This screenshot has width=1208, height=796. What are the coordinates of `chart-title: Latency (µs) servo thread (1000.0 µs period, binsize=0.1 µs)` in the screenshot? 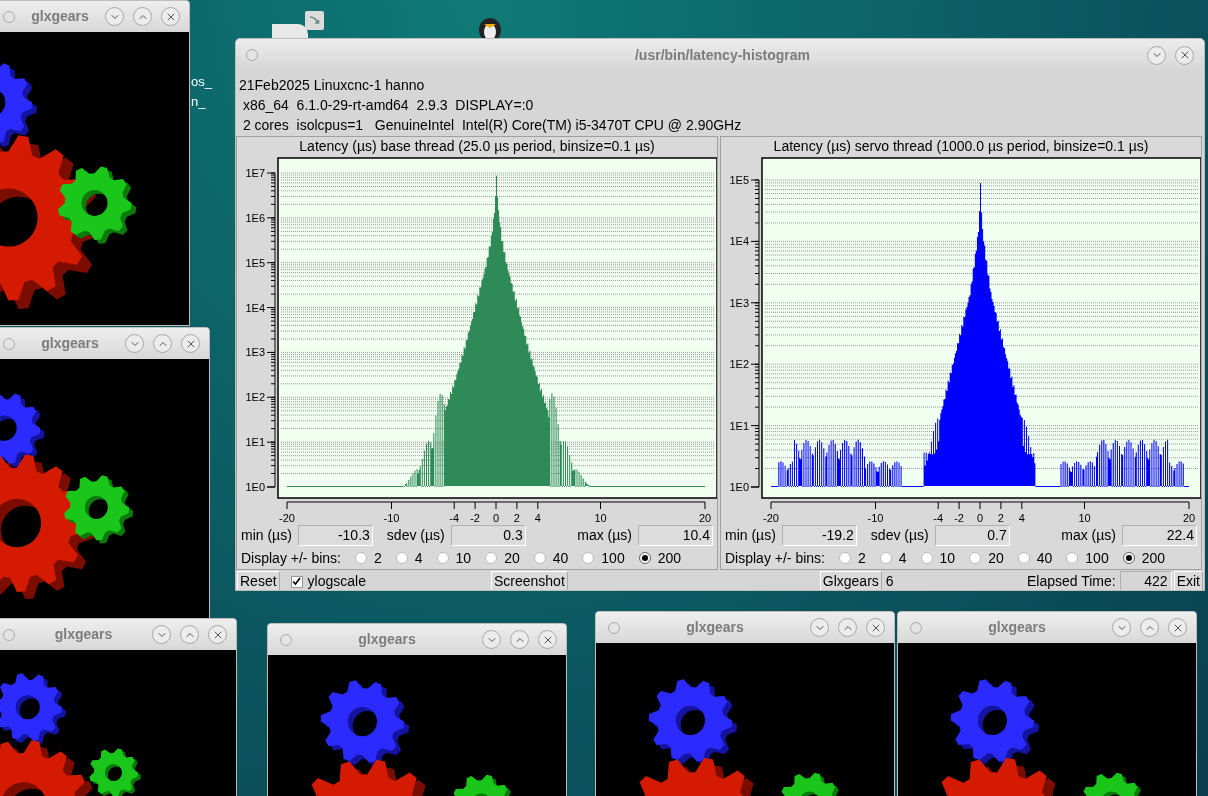 It's located at (961, 146).